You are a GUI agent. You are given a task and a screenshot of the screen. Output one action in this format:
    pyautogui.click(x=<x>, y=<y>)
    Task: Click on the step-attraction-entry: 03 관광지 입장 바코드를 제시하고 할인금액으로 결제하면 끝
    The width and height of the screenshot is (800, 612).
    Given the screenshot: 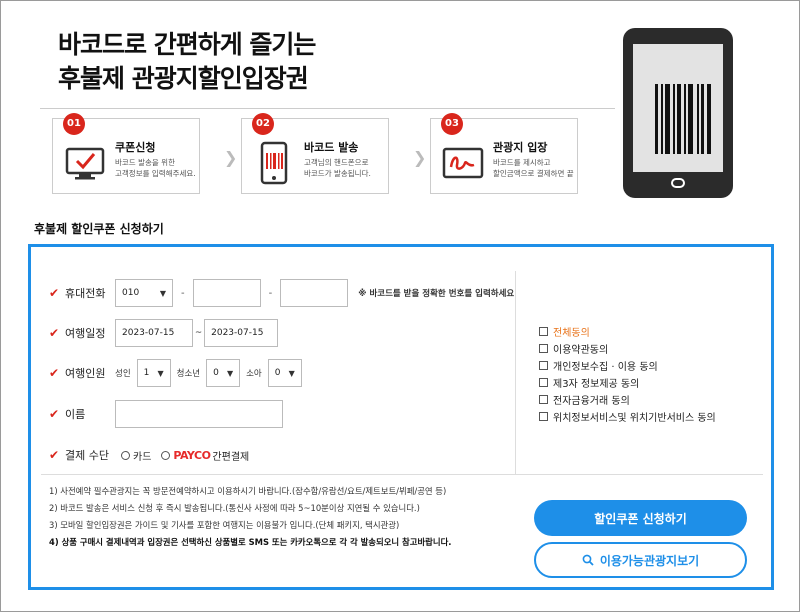 What is the action you would take?
    pyautogui.click(x=504, y=153)
    